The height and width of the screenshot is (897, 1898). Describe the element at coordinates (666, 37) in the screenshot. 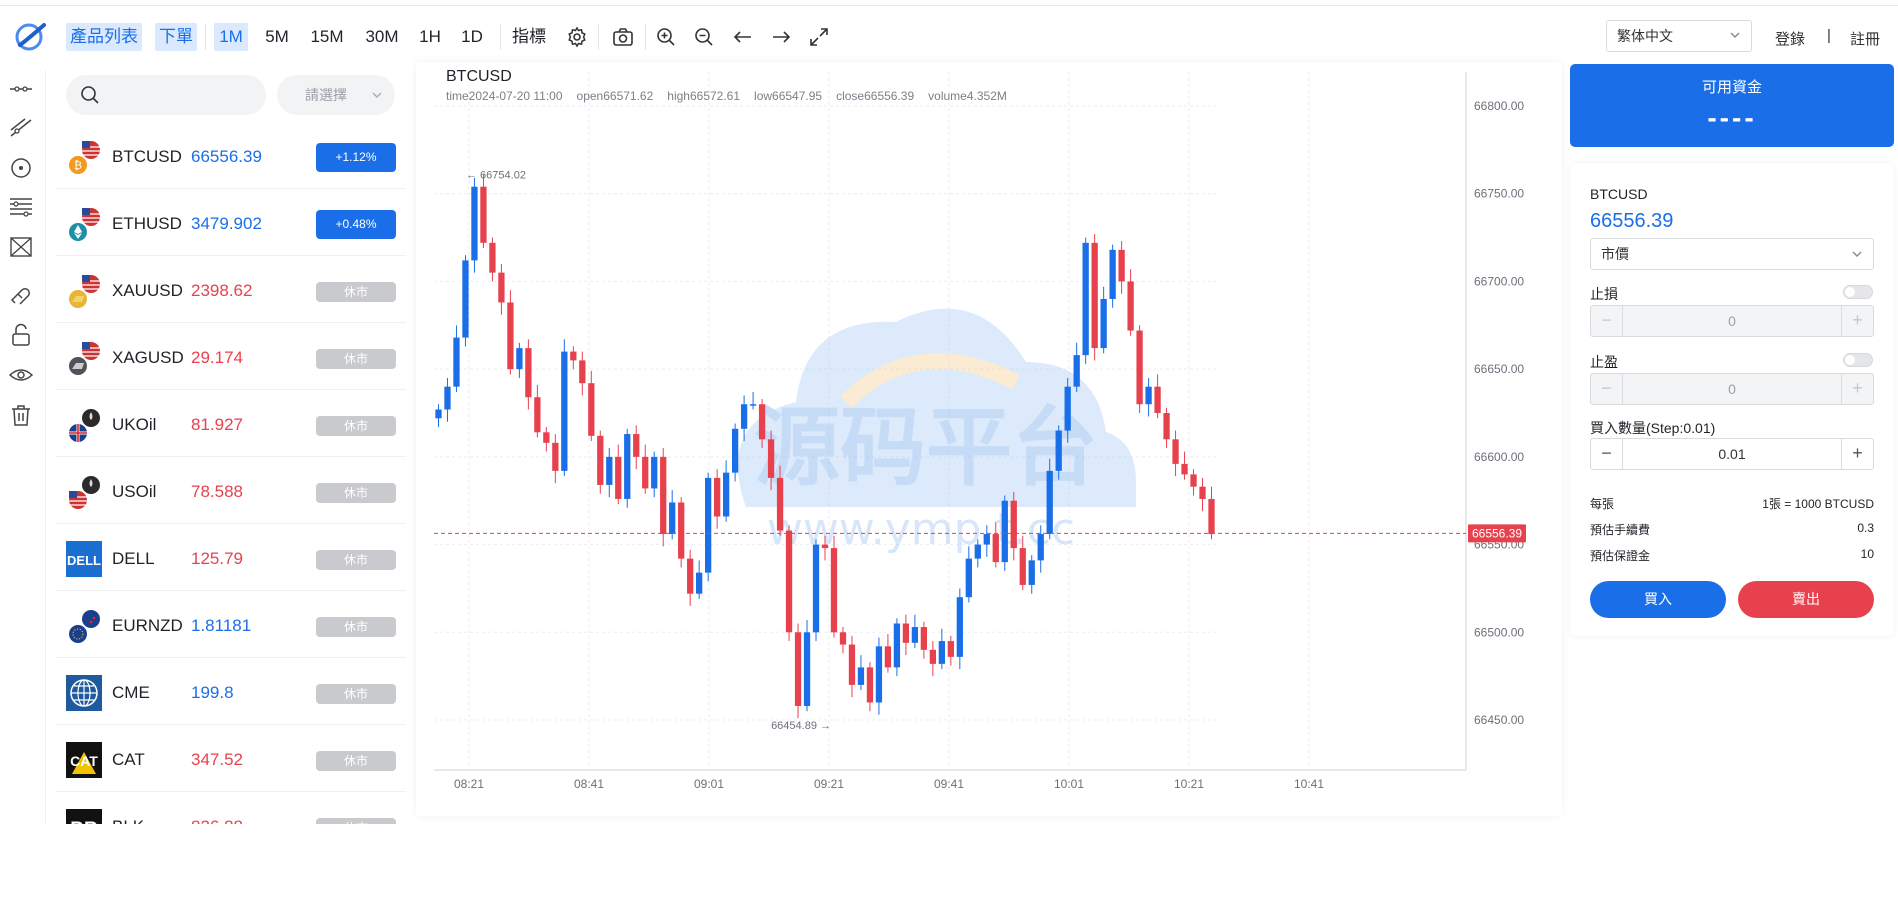

I see `zoom-in-icon` at that location.